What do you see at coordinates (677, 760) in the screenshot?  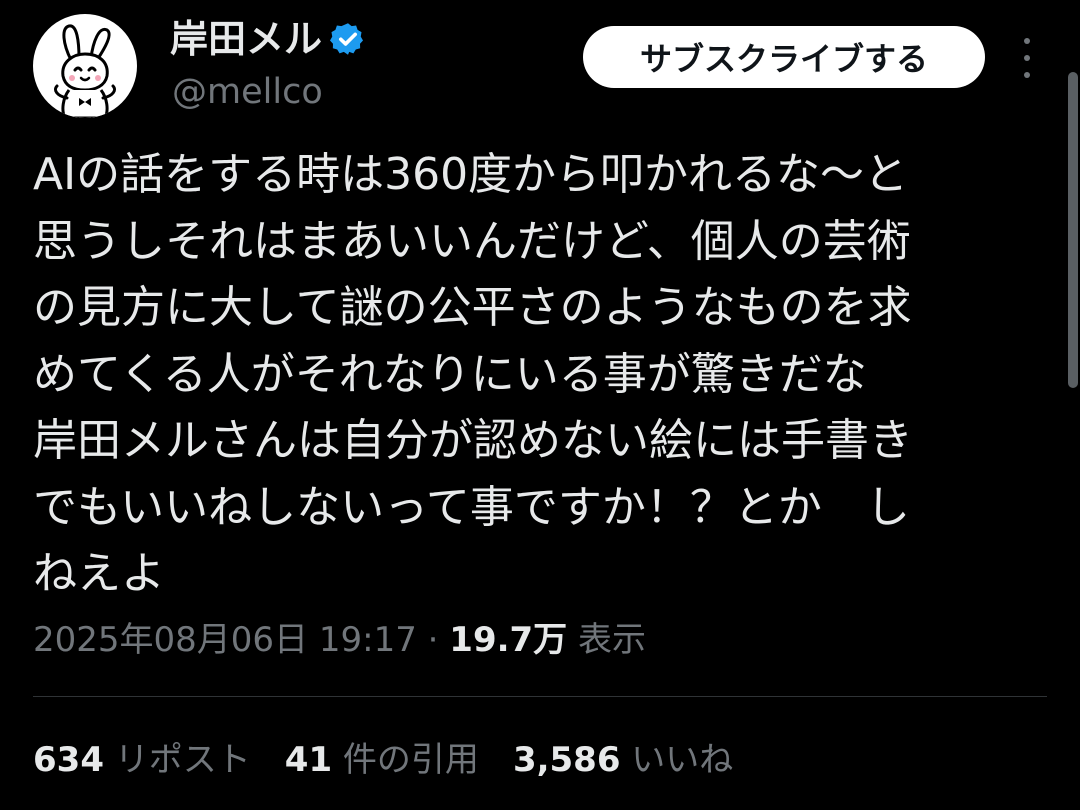 I see `likes-label: いいね` at bounding box center [677, 760].